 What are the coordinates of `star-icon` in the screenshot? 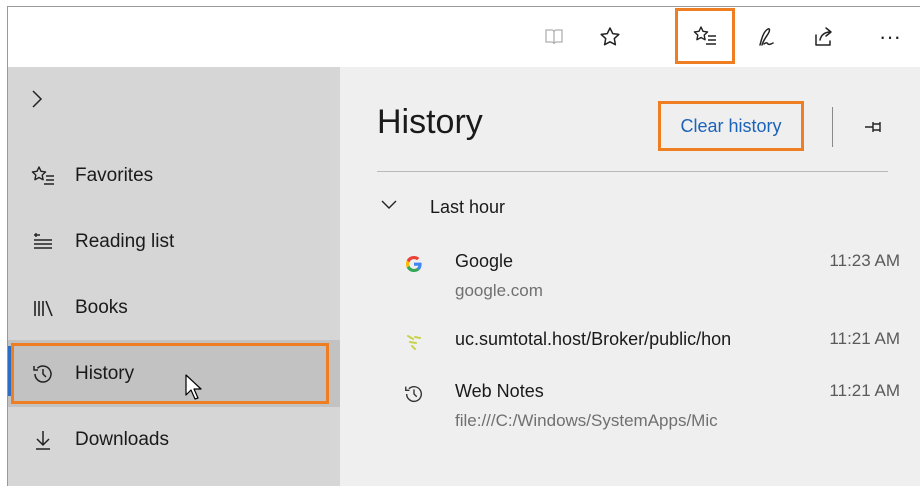 It's located at (610, 37).